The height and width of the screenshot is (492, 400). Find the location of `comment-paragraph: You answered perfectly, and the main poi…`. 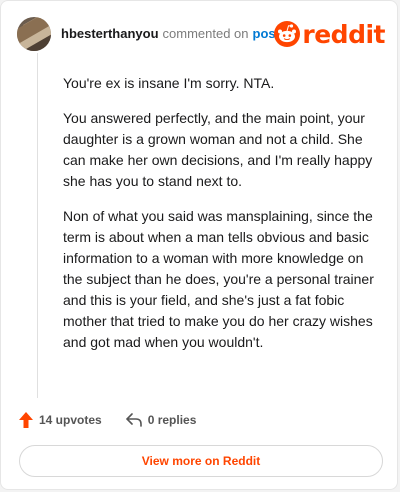

comment-paragraph: You answered perfectly, and the main poi… is located at coordinates (218, 149).